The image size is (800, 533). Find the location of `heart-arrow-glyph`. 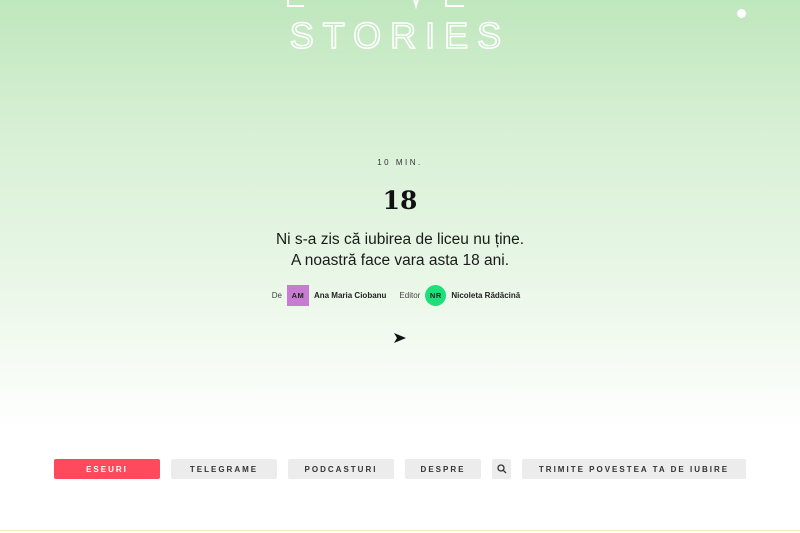

heart-arrow-glyph is located at coordinates (400, 338).